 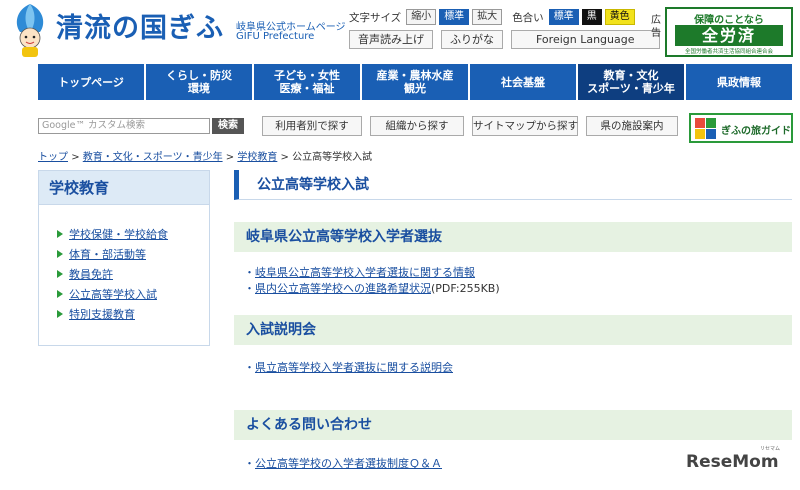 I want to click on briefing-session-link: 県立高等学校入学者選抜に関する説明会, so click(x=354, y=367).